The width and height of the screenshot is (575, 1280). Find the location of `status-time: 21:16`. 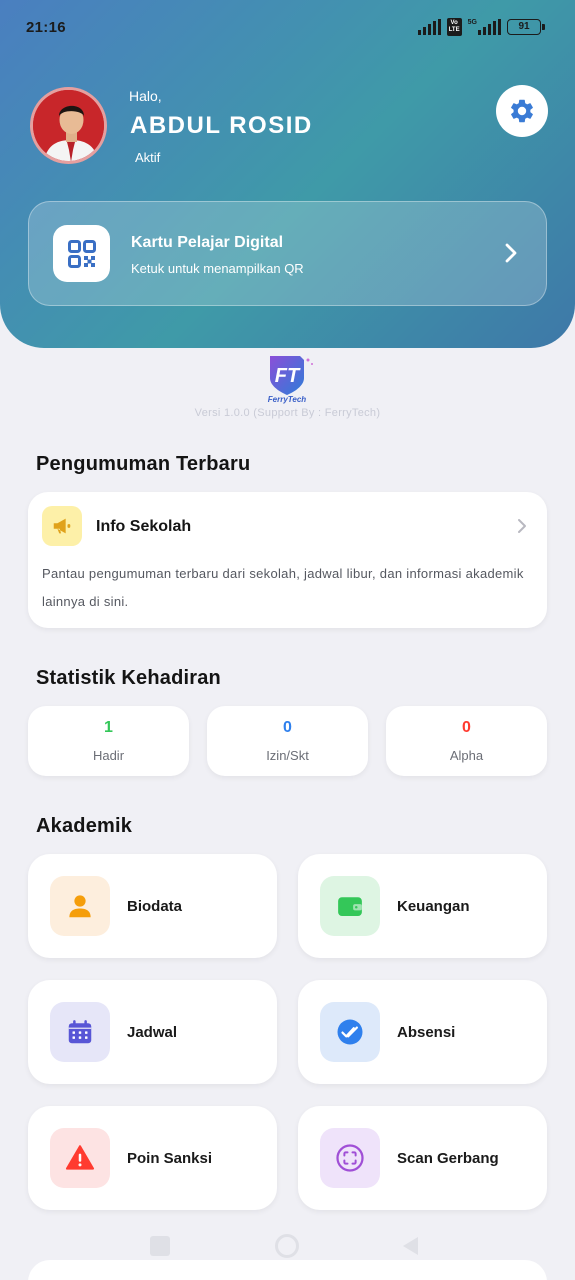

status-time: 21:16 is located at coordinates (46, 27).